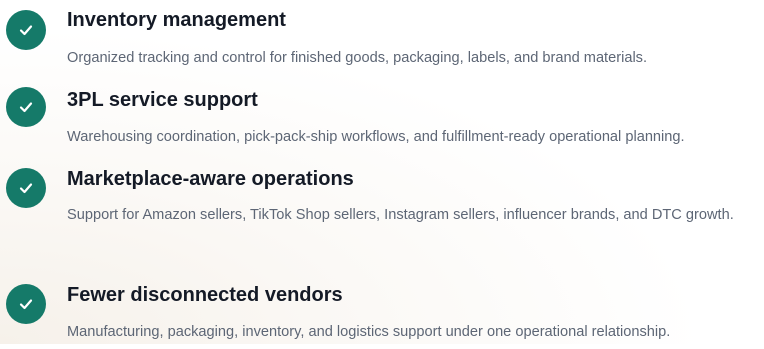 Image resolution: width=764 pixels, height=349 pixels. What do you see at coordinates (210, 179) in the screenshot?
I see `feature-title: Marketplace-aware operations` at bounding box center [210, 179].